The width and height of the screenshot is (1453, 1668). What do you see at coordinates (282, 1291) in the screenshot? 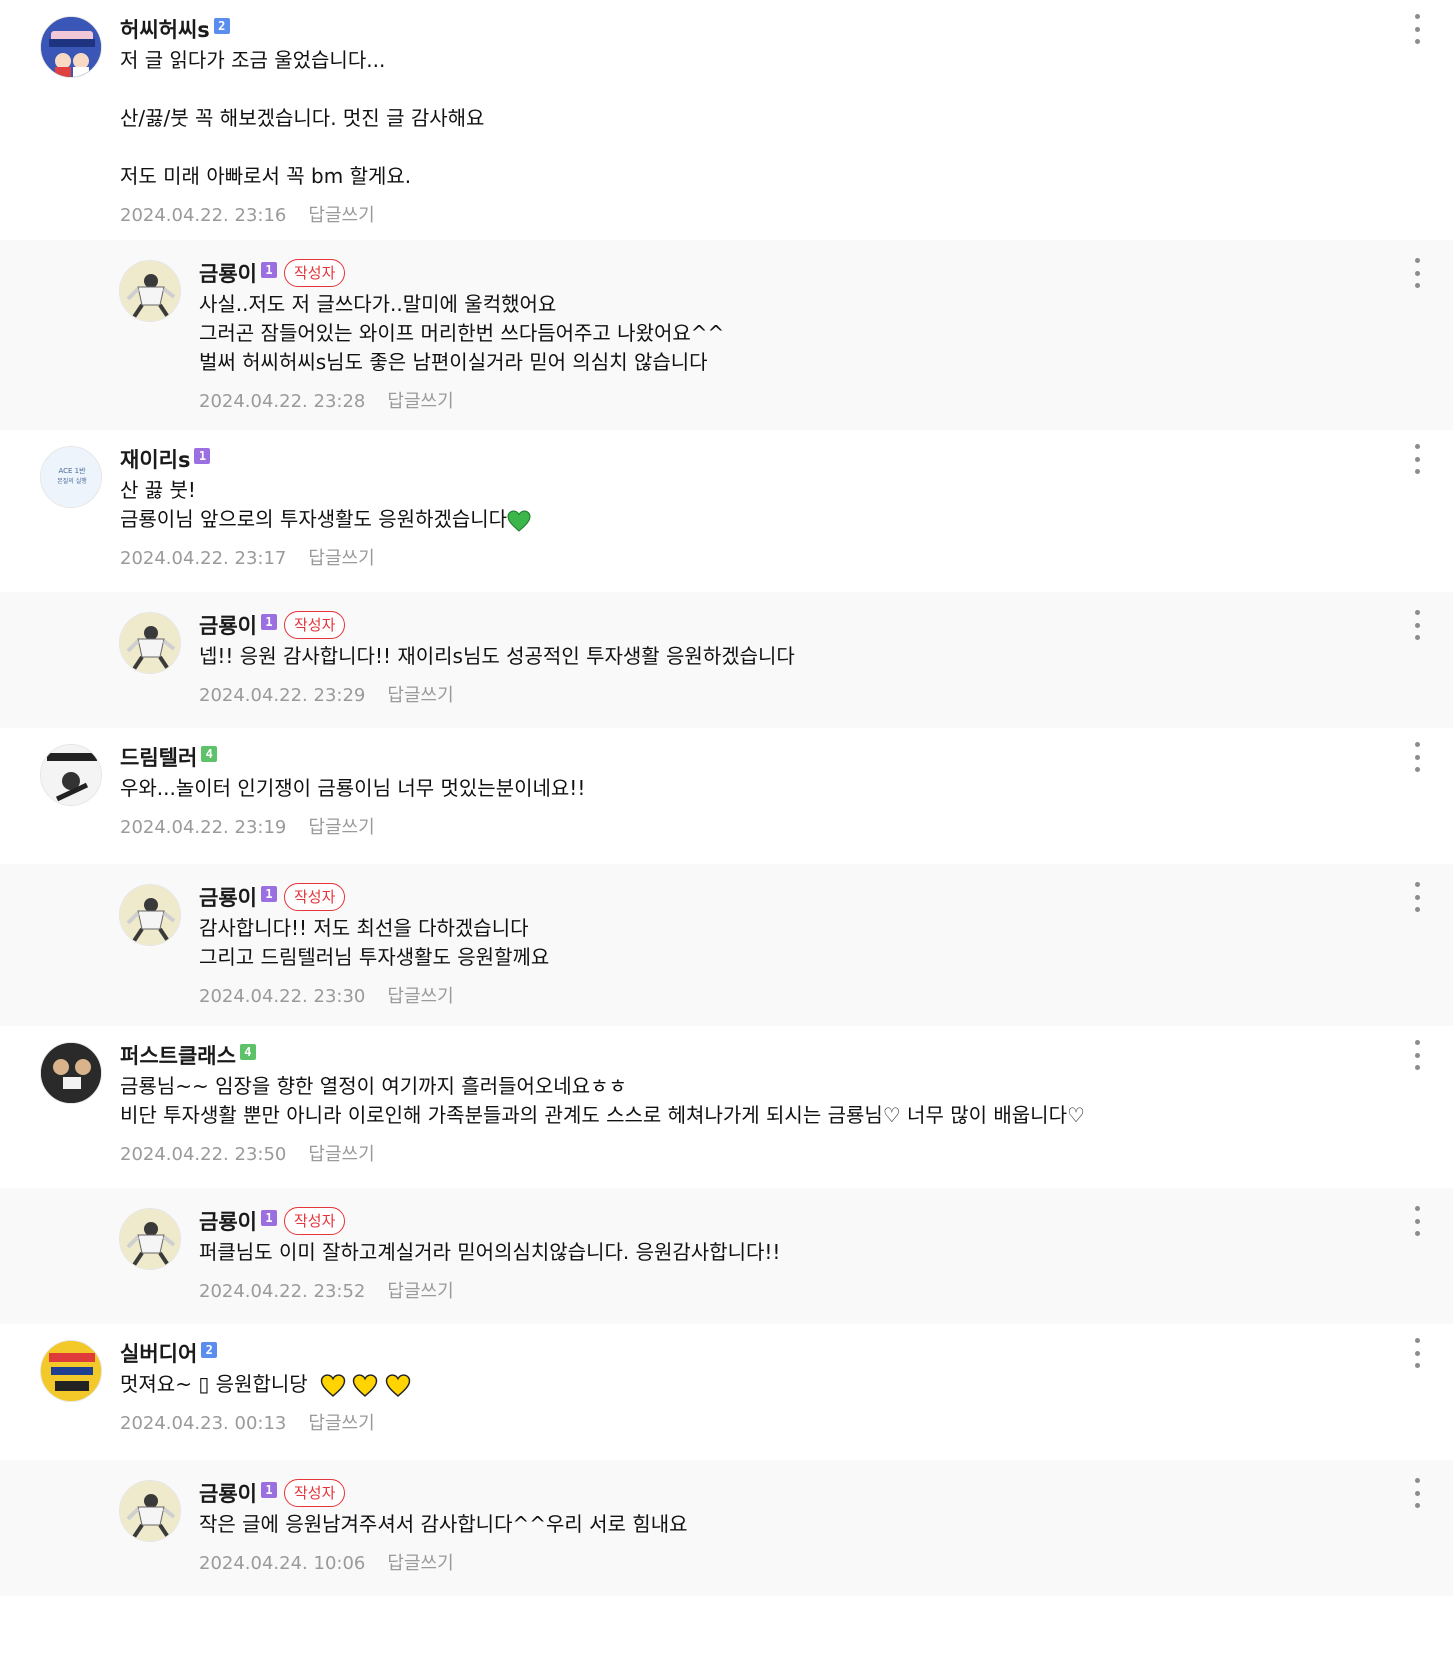
I see `comment-date: 2024.04.22. 23:52` at bounding box center [282, 1291].